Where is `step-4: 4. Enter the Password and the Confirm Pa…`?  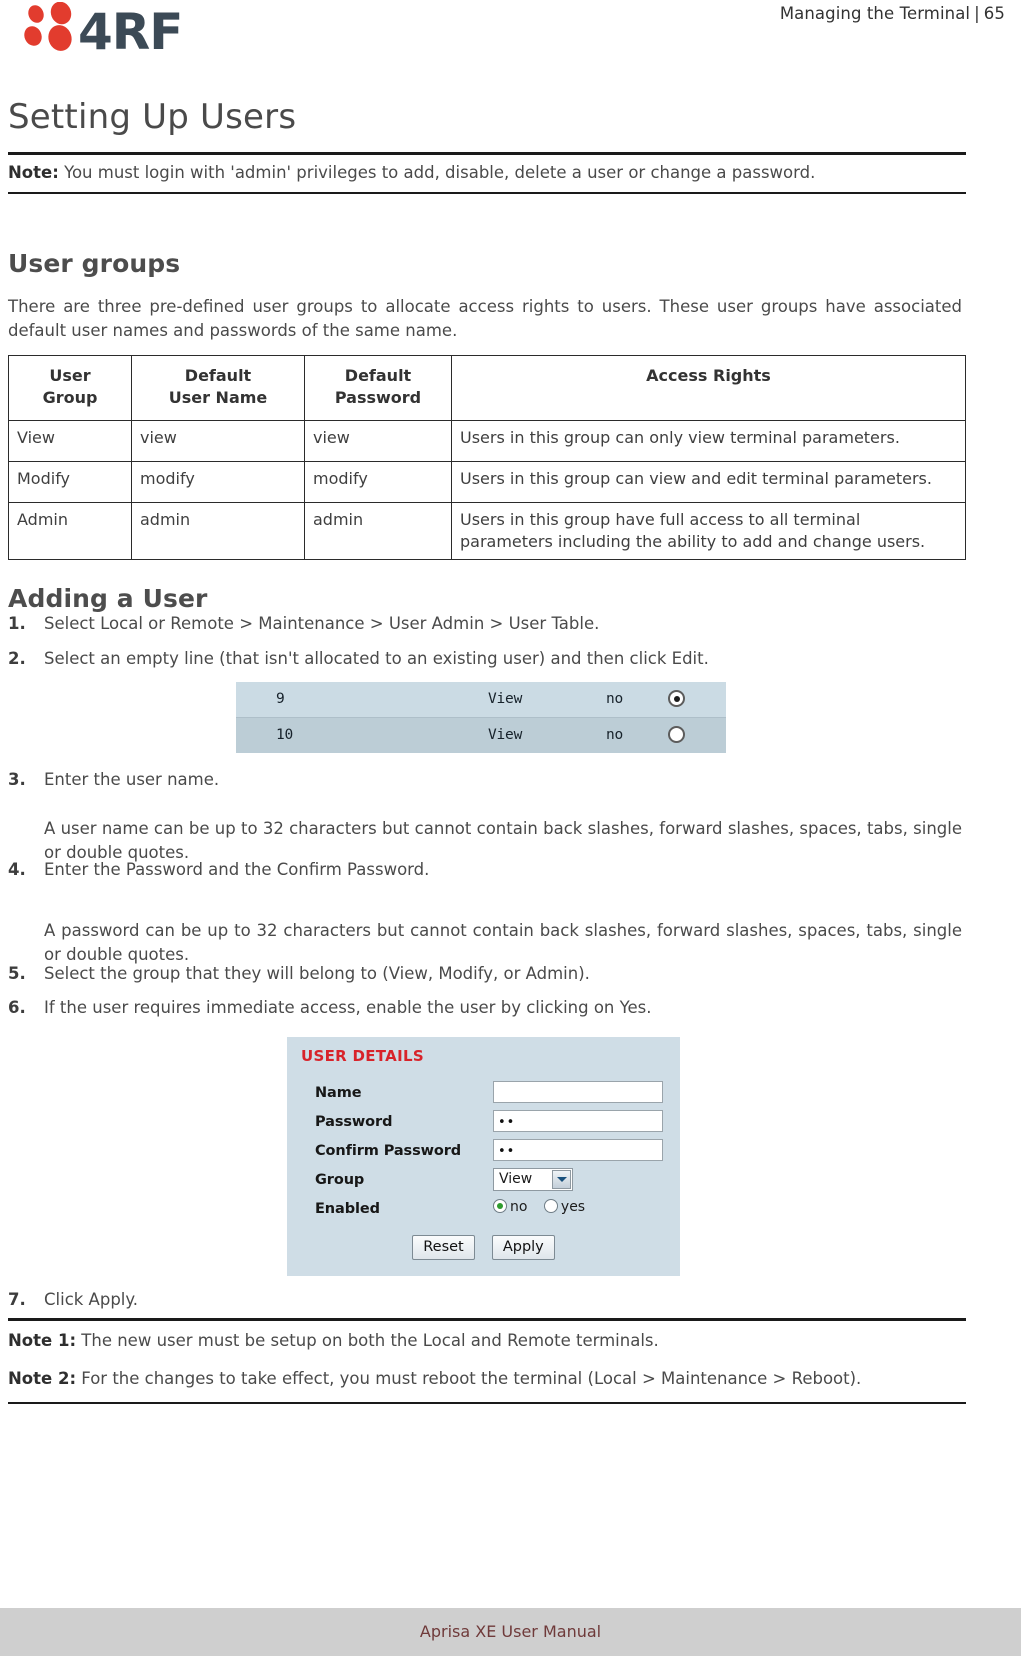 step-4: 4. Enter the Password and the Confirm Pa… is located at coordinates (478, 870).